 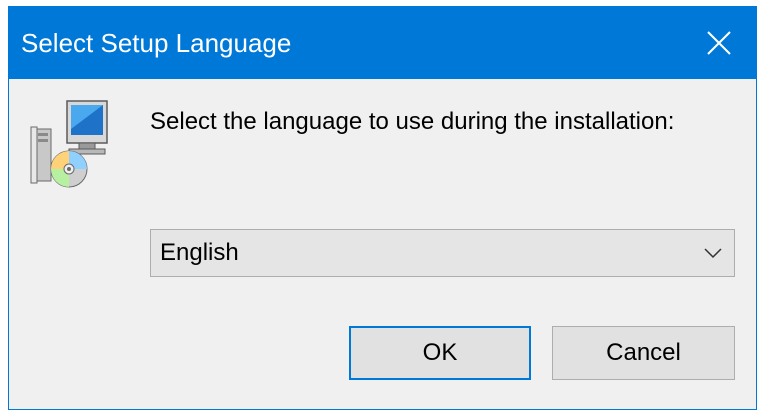 I want to click on close-icon, so click(x=719, y=43).